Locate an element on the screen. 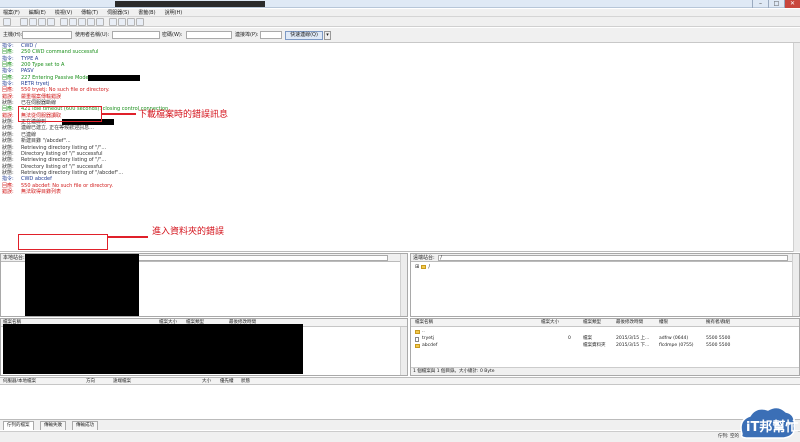  annotation-line-folder-error is located at coordinates (128, 237).